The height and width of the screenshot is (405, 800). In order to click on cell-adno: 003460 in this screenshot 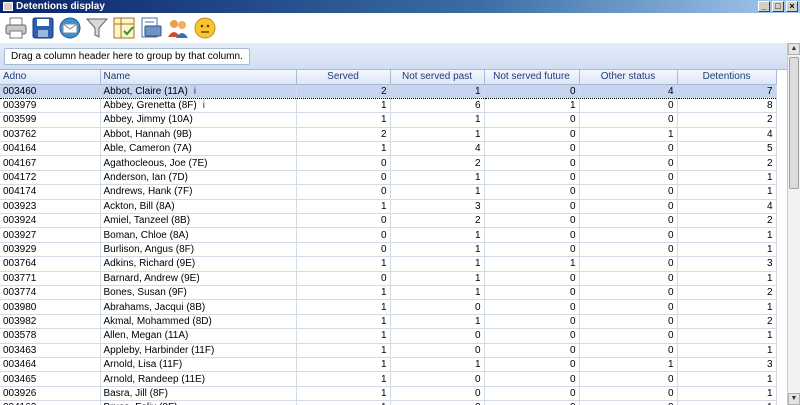, I will do `click(50, 91)`.